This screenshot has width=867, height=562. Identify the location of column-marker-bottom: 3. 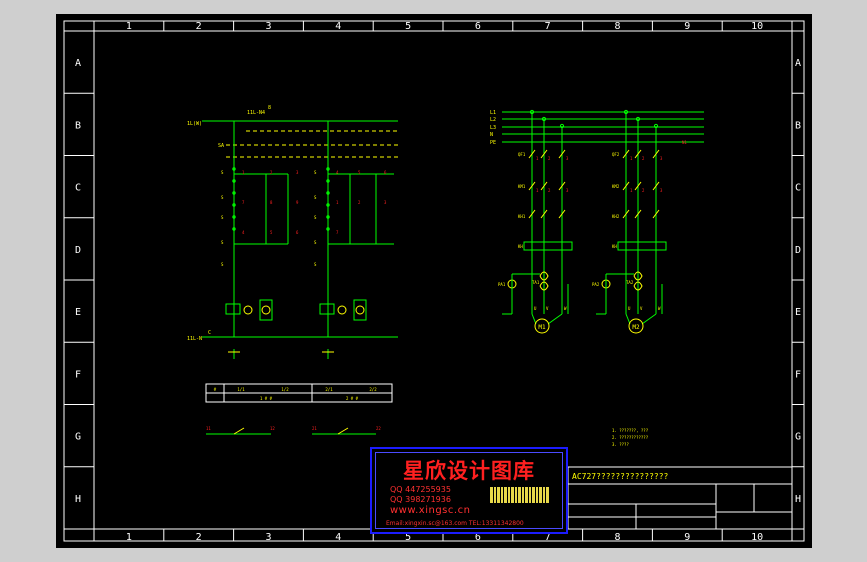
(268, 537).